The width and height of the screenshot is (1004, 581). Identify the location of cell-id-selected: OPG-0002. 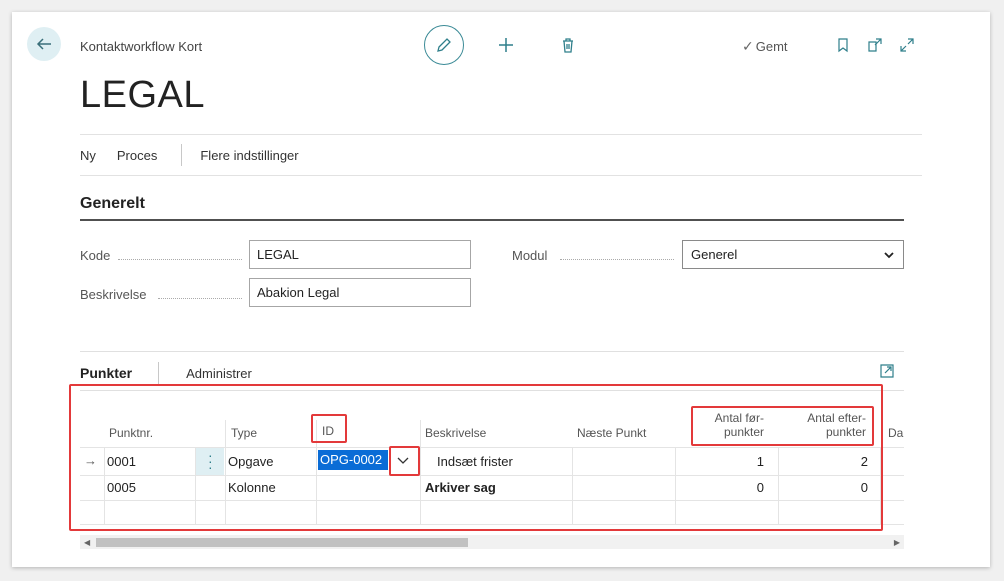
(353, 460).